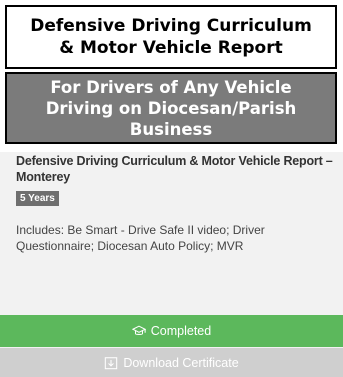 Image resolution: width=343 pixels, height=377 pixels. What do you see at coordinates (181, 362) in the screenshot?
I see `download-label: Download Certificate` at bounding box center [181, 362].